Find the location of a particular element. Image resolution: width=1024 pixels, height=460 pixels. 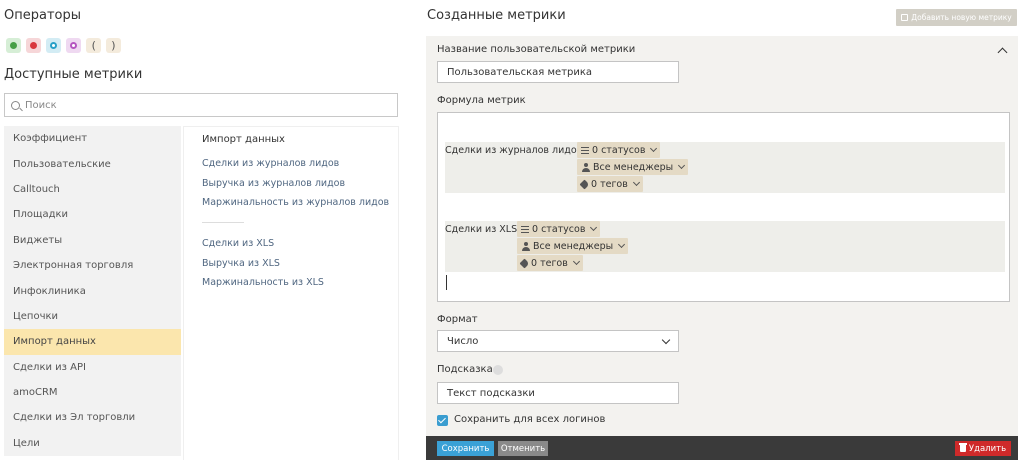

operator-multiply-button is located at coordinates (53, 45).